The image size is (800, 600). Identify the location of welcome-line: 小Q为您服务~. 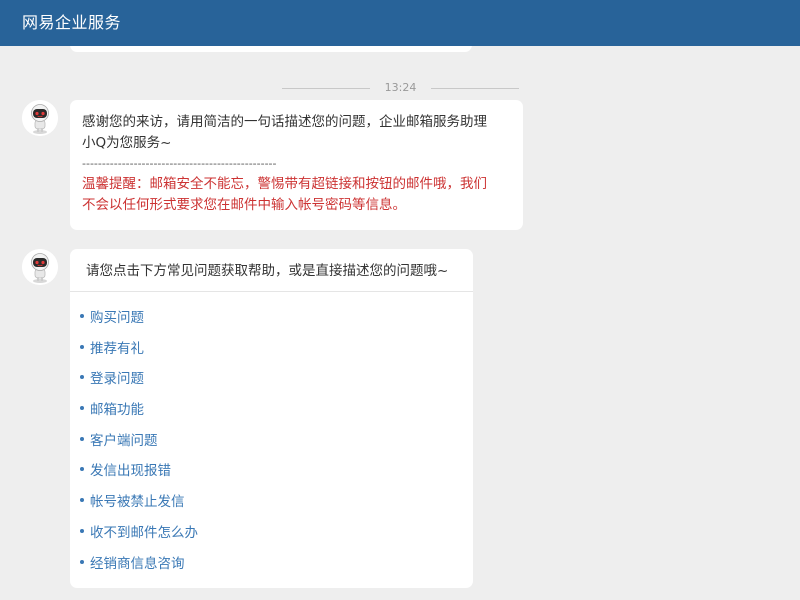
(127, 143).